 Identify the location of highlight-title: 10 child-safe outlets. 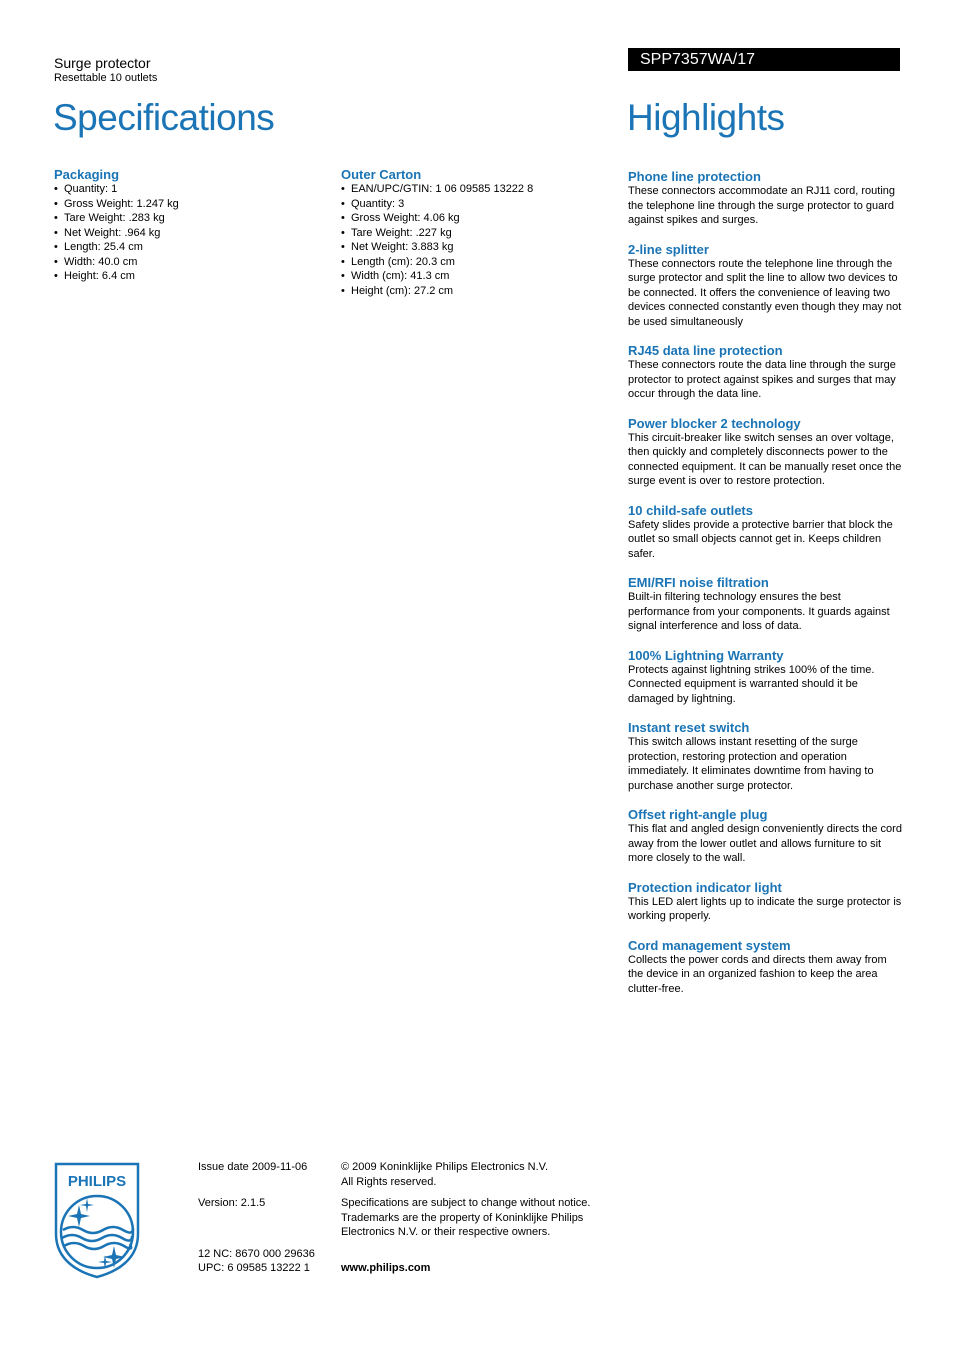
(690, 510).